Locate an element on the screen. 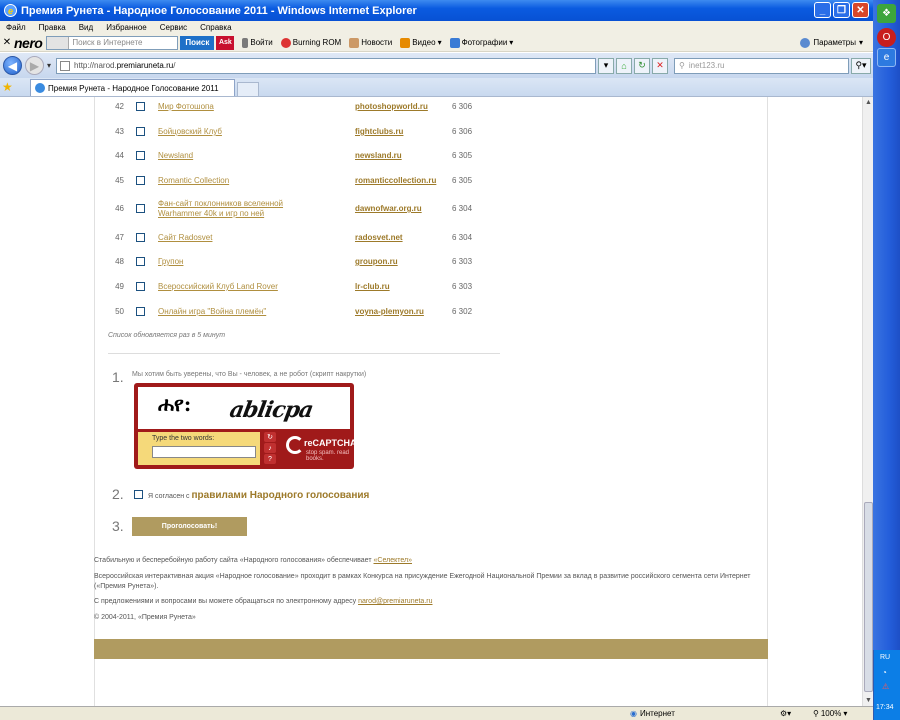 This screenshot has height=720, width=900. params-label: Параметры is located at coordinates (834, 42).